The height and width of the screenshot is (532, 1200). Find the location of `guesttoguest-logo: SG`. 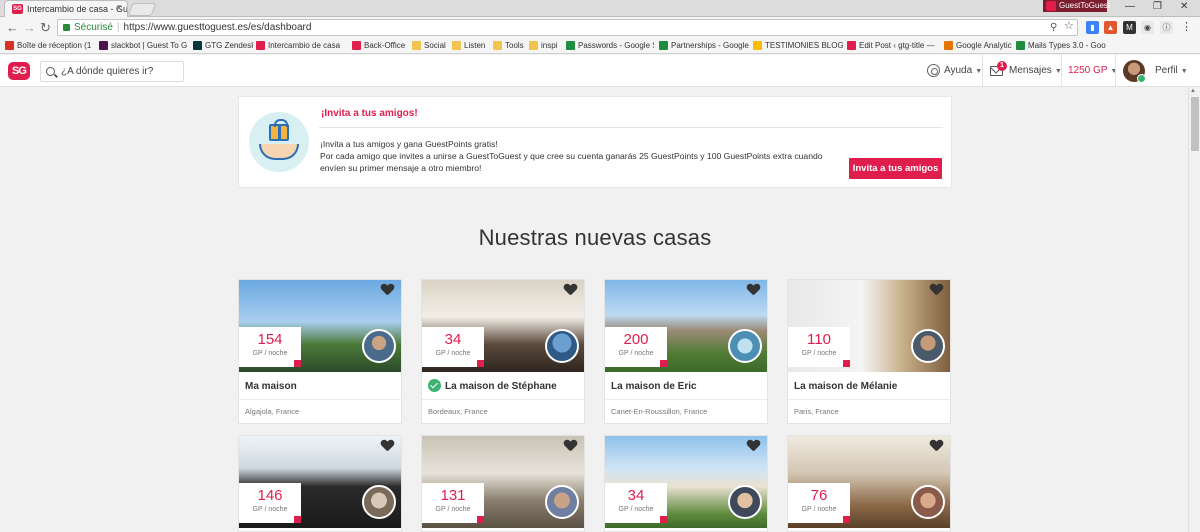

guesttoguest-logo: SG is located at coordinates (19, 71).